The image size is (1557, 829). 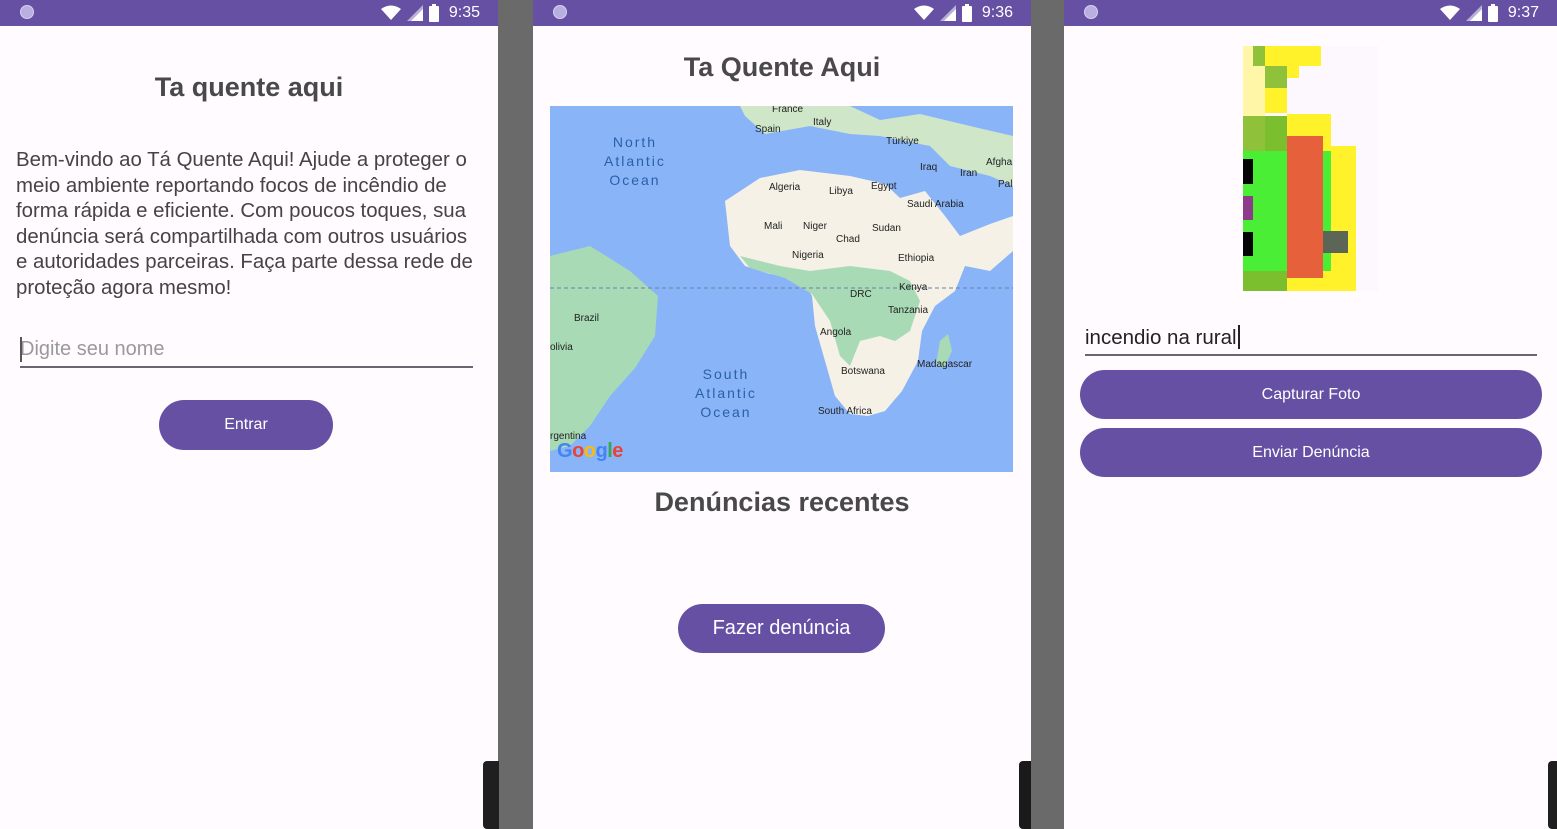 What do you see at coordinates (590, 451) in the screenshot?
I see `google-logo: Google` at bounding box center [590, 451].